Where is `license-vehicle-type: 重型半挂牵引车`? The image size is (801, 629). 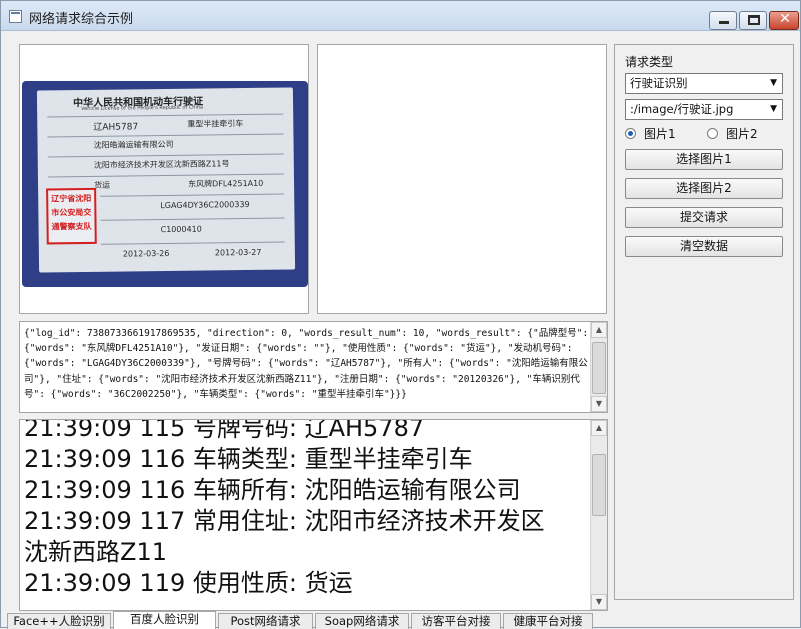
license-vehicle-type: 重型半挂牵引车 is located at coordinates (215, 124).